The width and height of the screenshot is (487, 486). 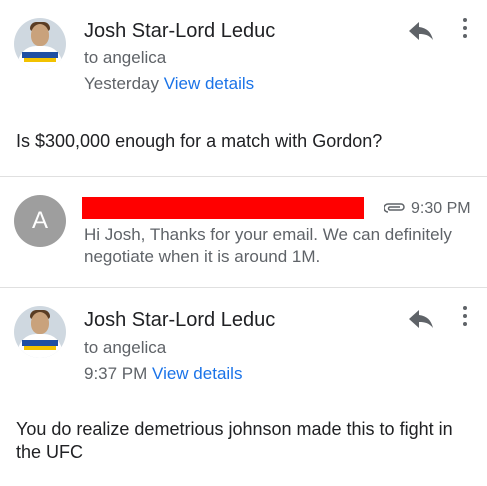 I want to click on message-time: 9:37 PM, so click(x=116, y=373).